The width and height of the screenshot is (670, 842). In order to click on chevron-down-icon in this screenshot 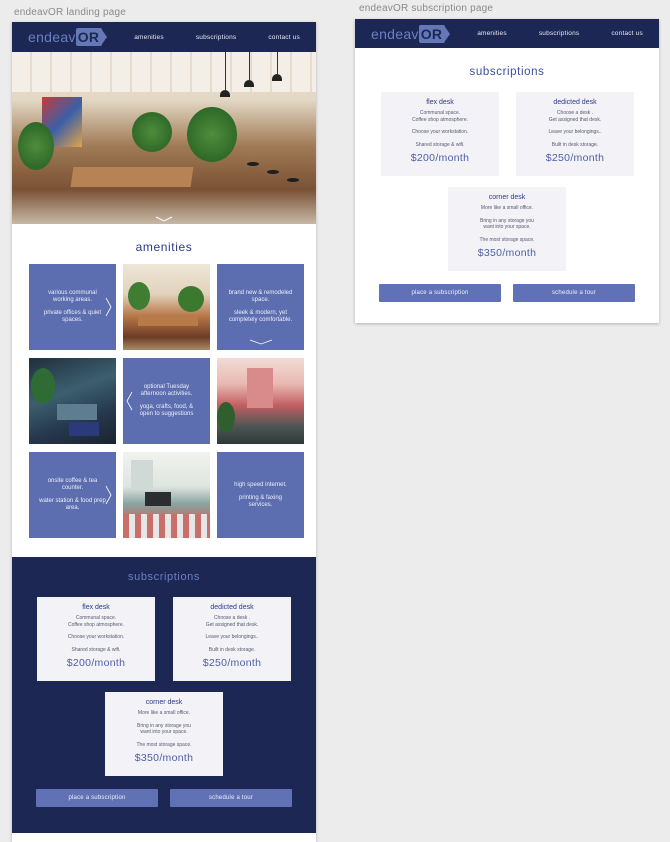, I will do `click(261, 342)`.